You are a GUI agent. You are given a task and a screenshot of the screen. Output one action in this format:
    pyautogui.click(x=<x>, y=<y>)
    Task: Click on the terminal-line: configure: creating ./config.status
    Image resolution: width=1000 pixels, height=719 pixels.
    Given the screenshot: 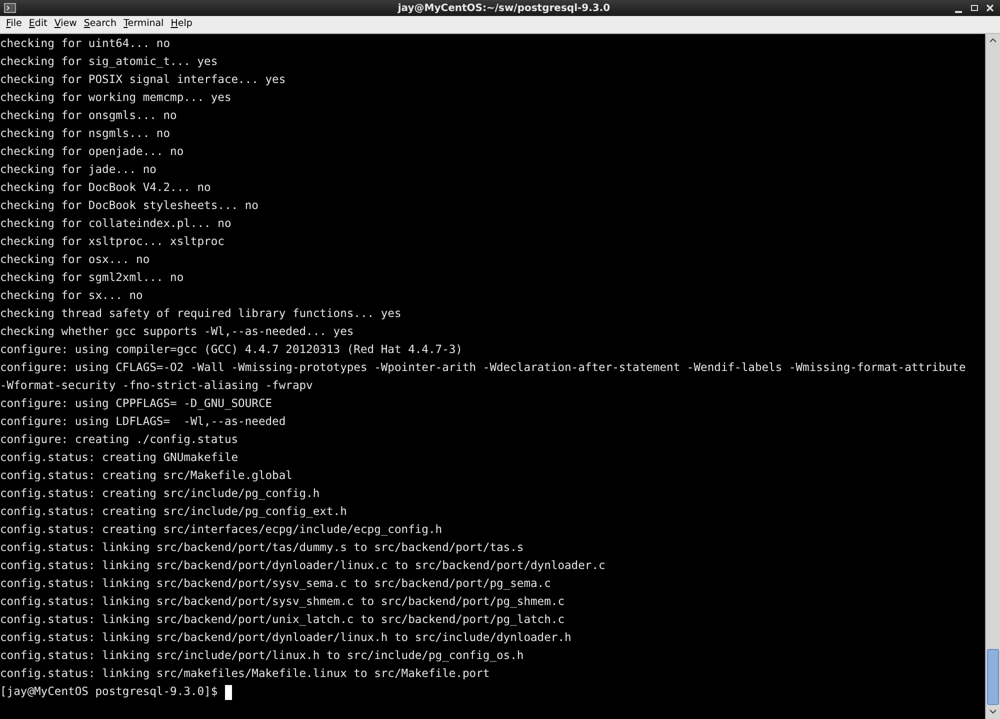 What is the action you would take?
    pyautogui.click(x=120, y=440)
    